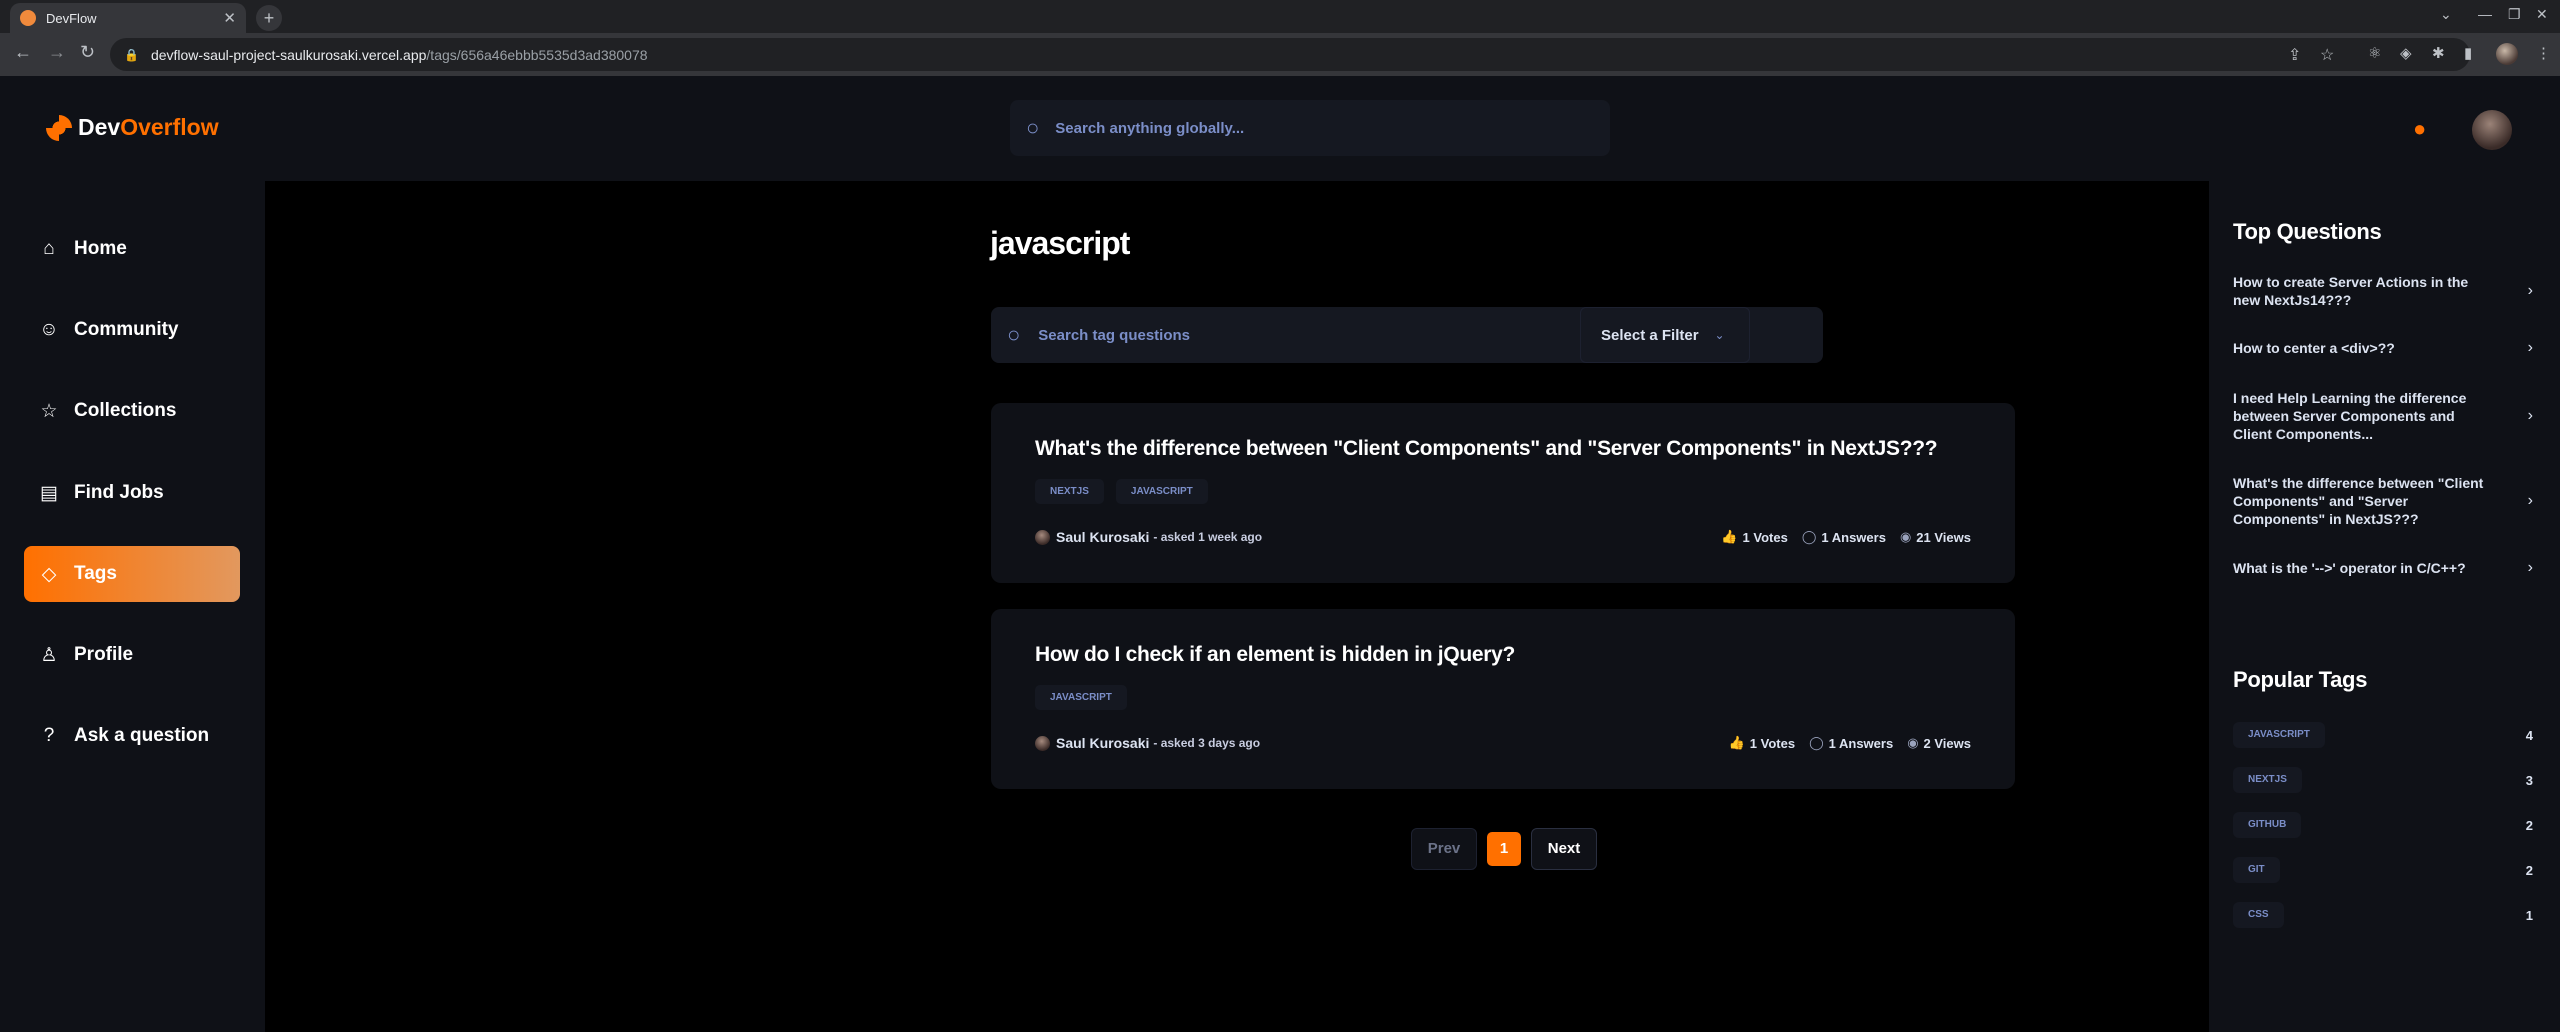 This screenshot has width=2560, height=1032. What do you see at coordinates (1147, 743) in the screenshot?
I see `question-author: Saul Kurosaki - asked 3 days ago` at bounding box center [1147, 743].